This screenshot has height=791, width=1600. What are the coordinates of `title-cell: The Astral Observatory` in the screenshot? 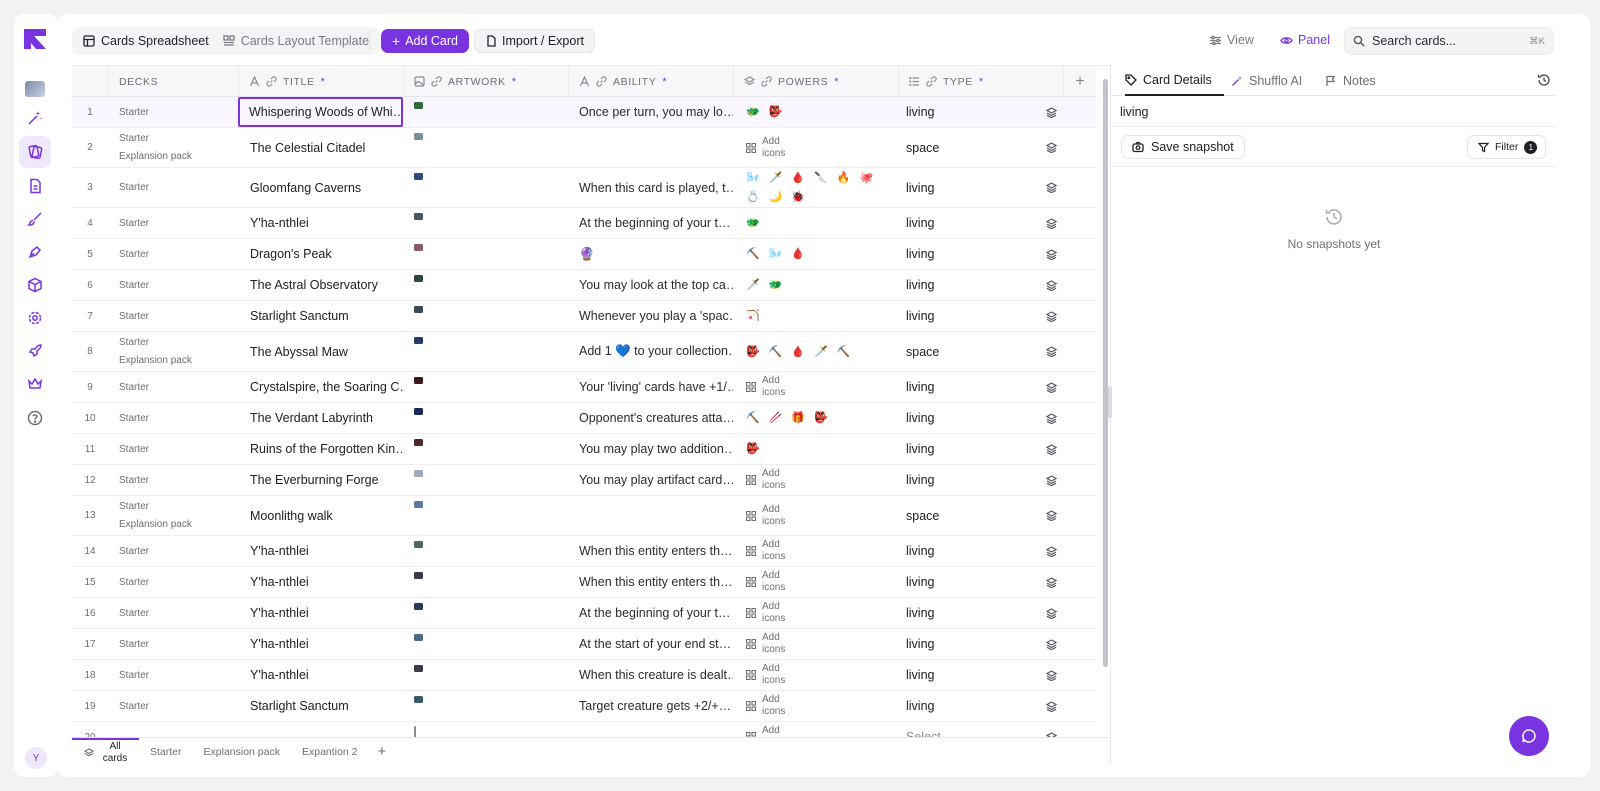 It's located at (320, 285).